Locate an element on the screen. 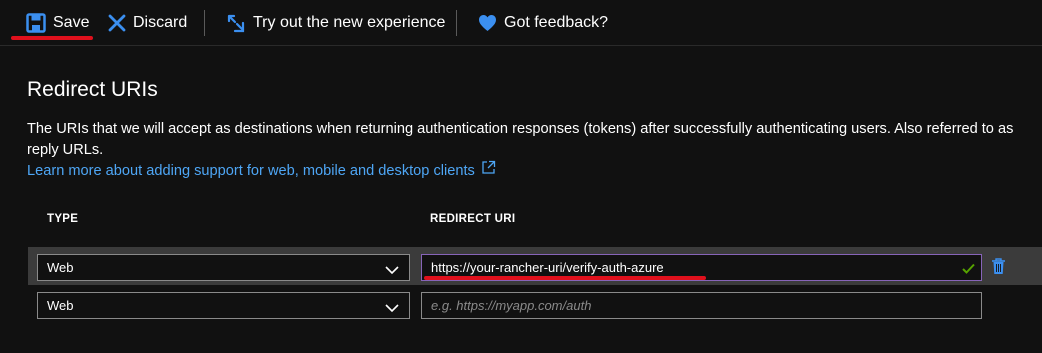 The width and height of the screenshot is (1042, 353). redirect-uri-column-header: REDIRECT URI is located at coordinates (473, 219).